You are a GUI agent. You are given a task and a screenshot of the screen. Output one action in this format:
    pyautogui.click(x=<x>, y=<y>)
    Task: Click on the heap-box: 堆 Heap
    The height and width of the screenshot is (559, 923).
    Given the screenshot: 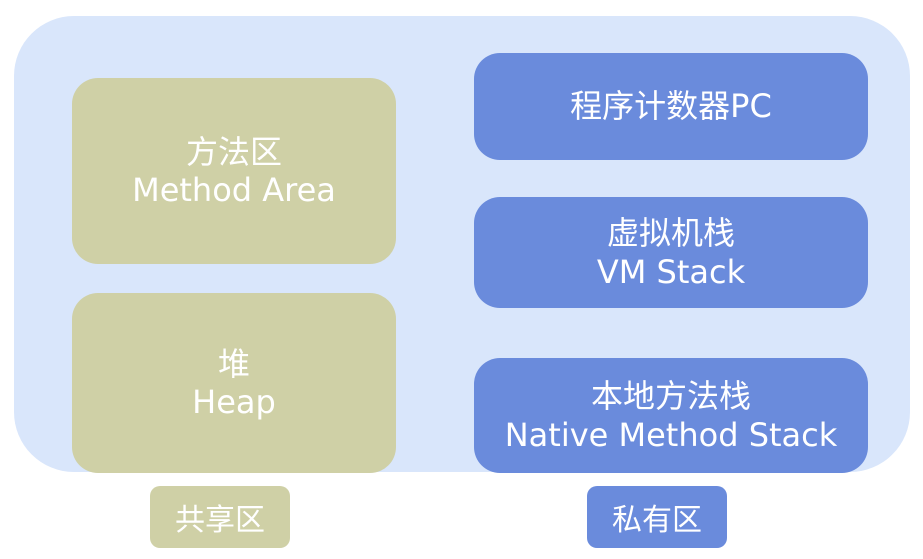 What is the action you would take?
    pyautogui.click(x=234, y=383)
    